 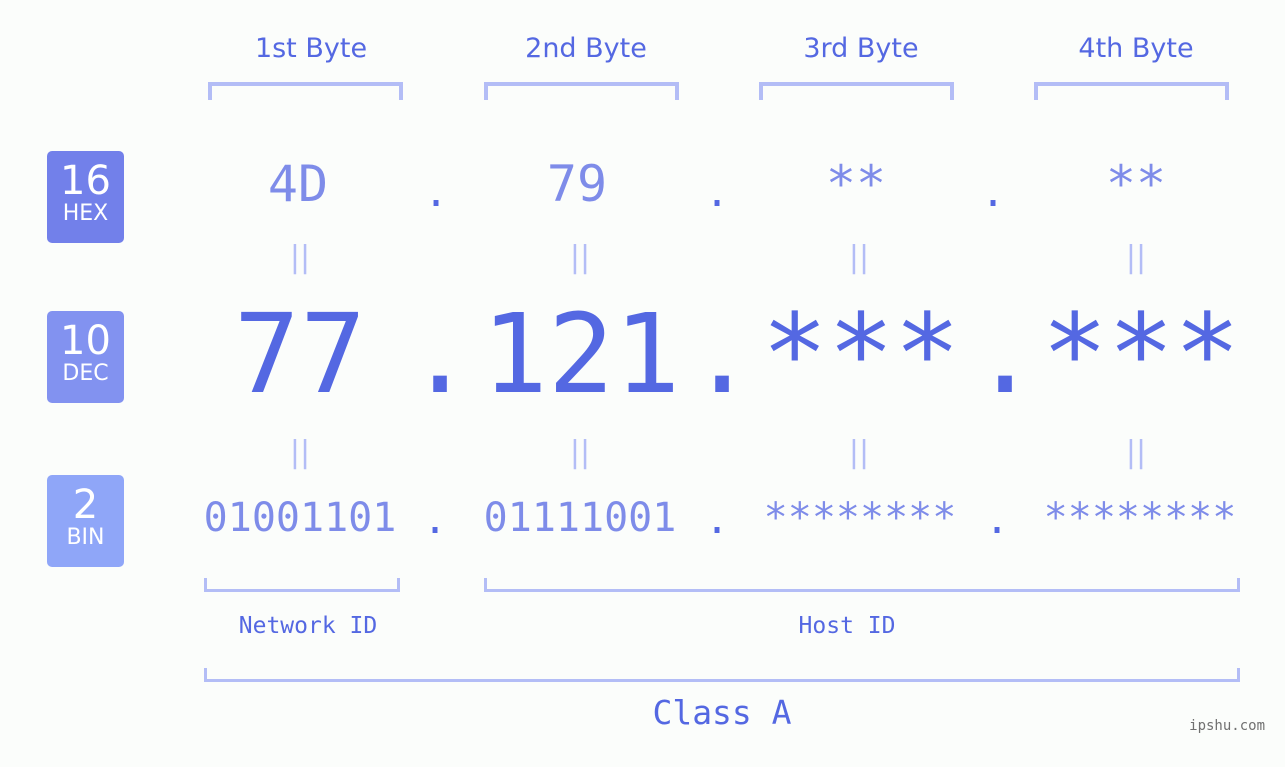 I want to click on network-id-bracket, so click(x=302, y=585).